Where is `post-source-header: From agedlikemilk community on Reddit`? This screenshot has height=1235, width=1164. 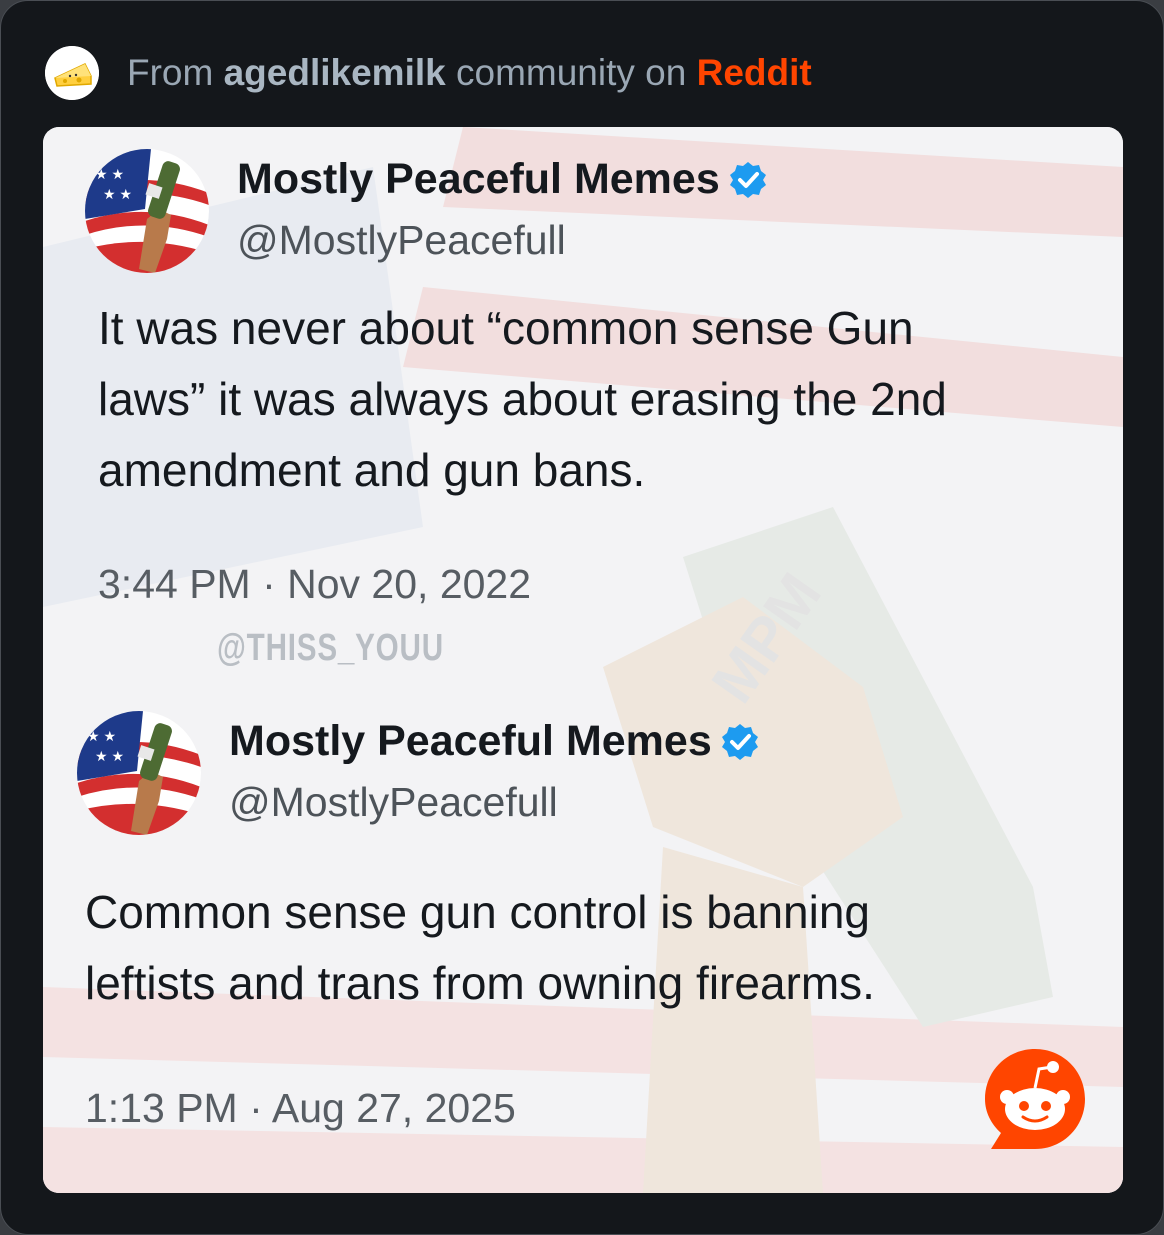
post-source-header: From agedlikemilk community on Reddit is located at coordinates (428, 73).